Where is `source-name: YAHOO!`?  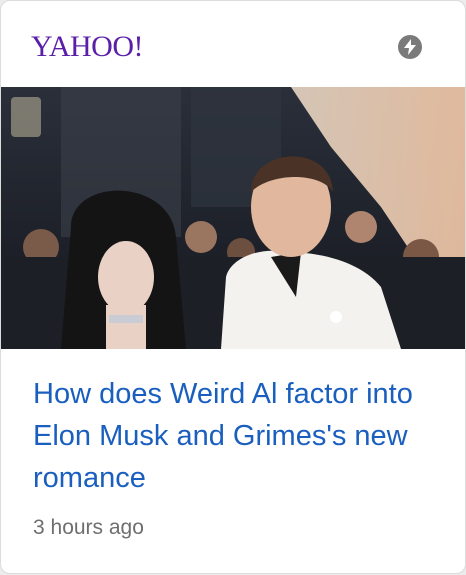
source-name: YAHOO! is located at coordinates (87, 46).